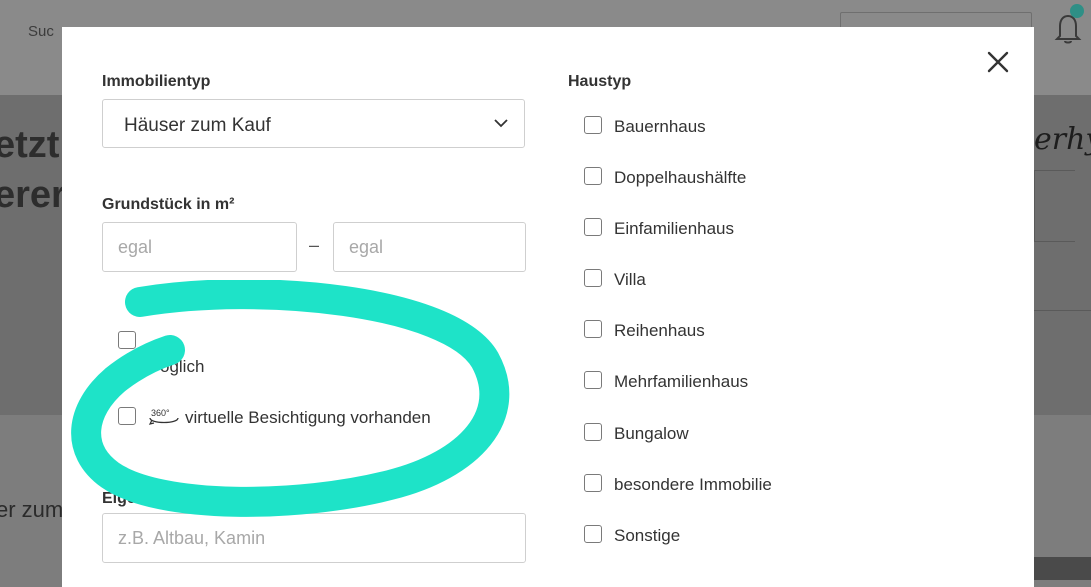  Describe the element at coordinates (168, 204) in the screenshot. I see `plot-size-label: Grundstück in m²` at that location.